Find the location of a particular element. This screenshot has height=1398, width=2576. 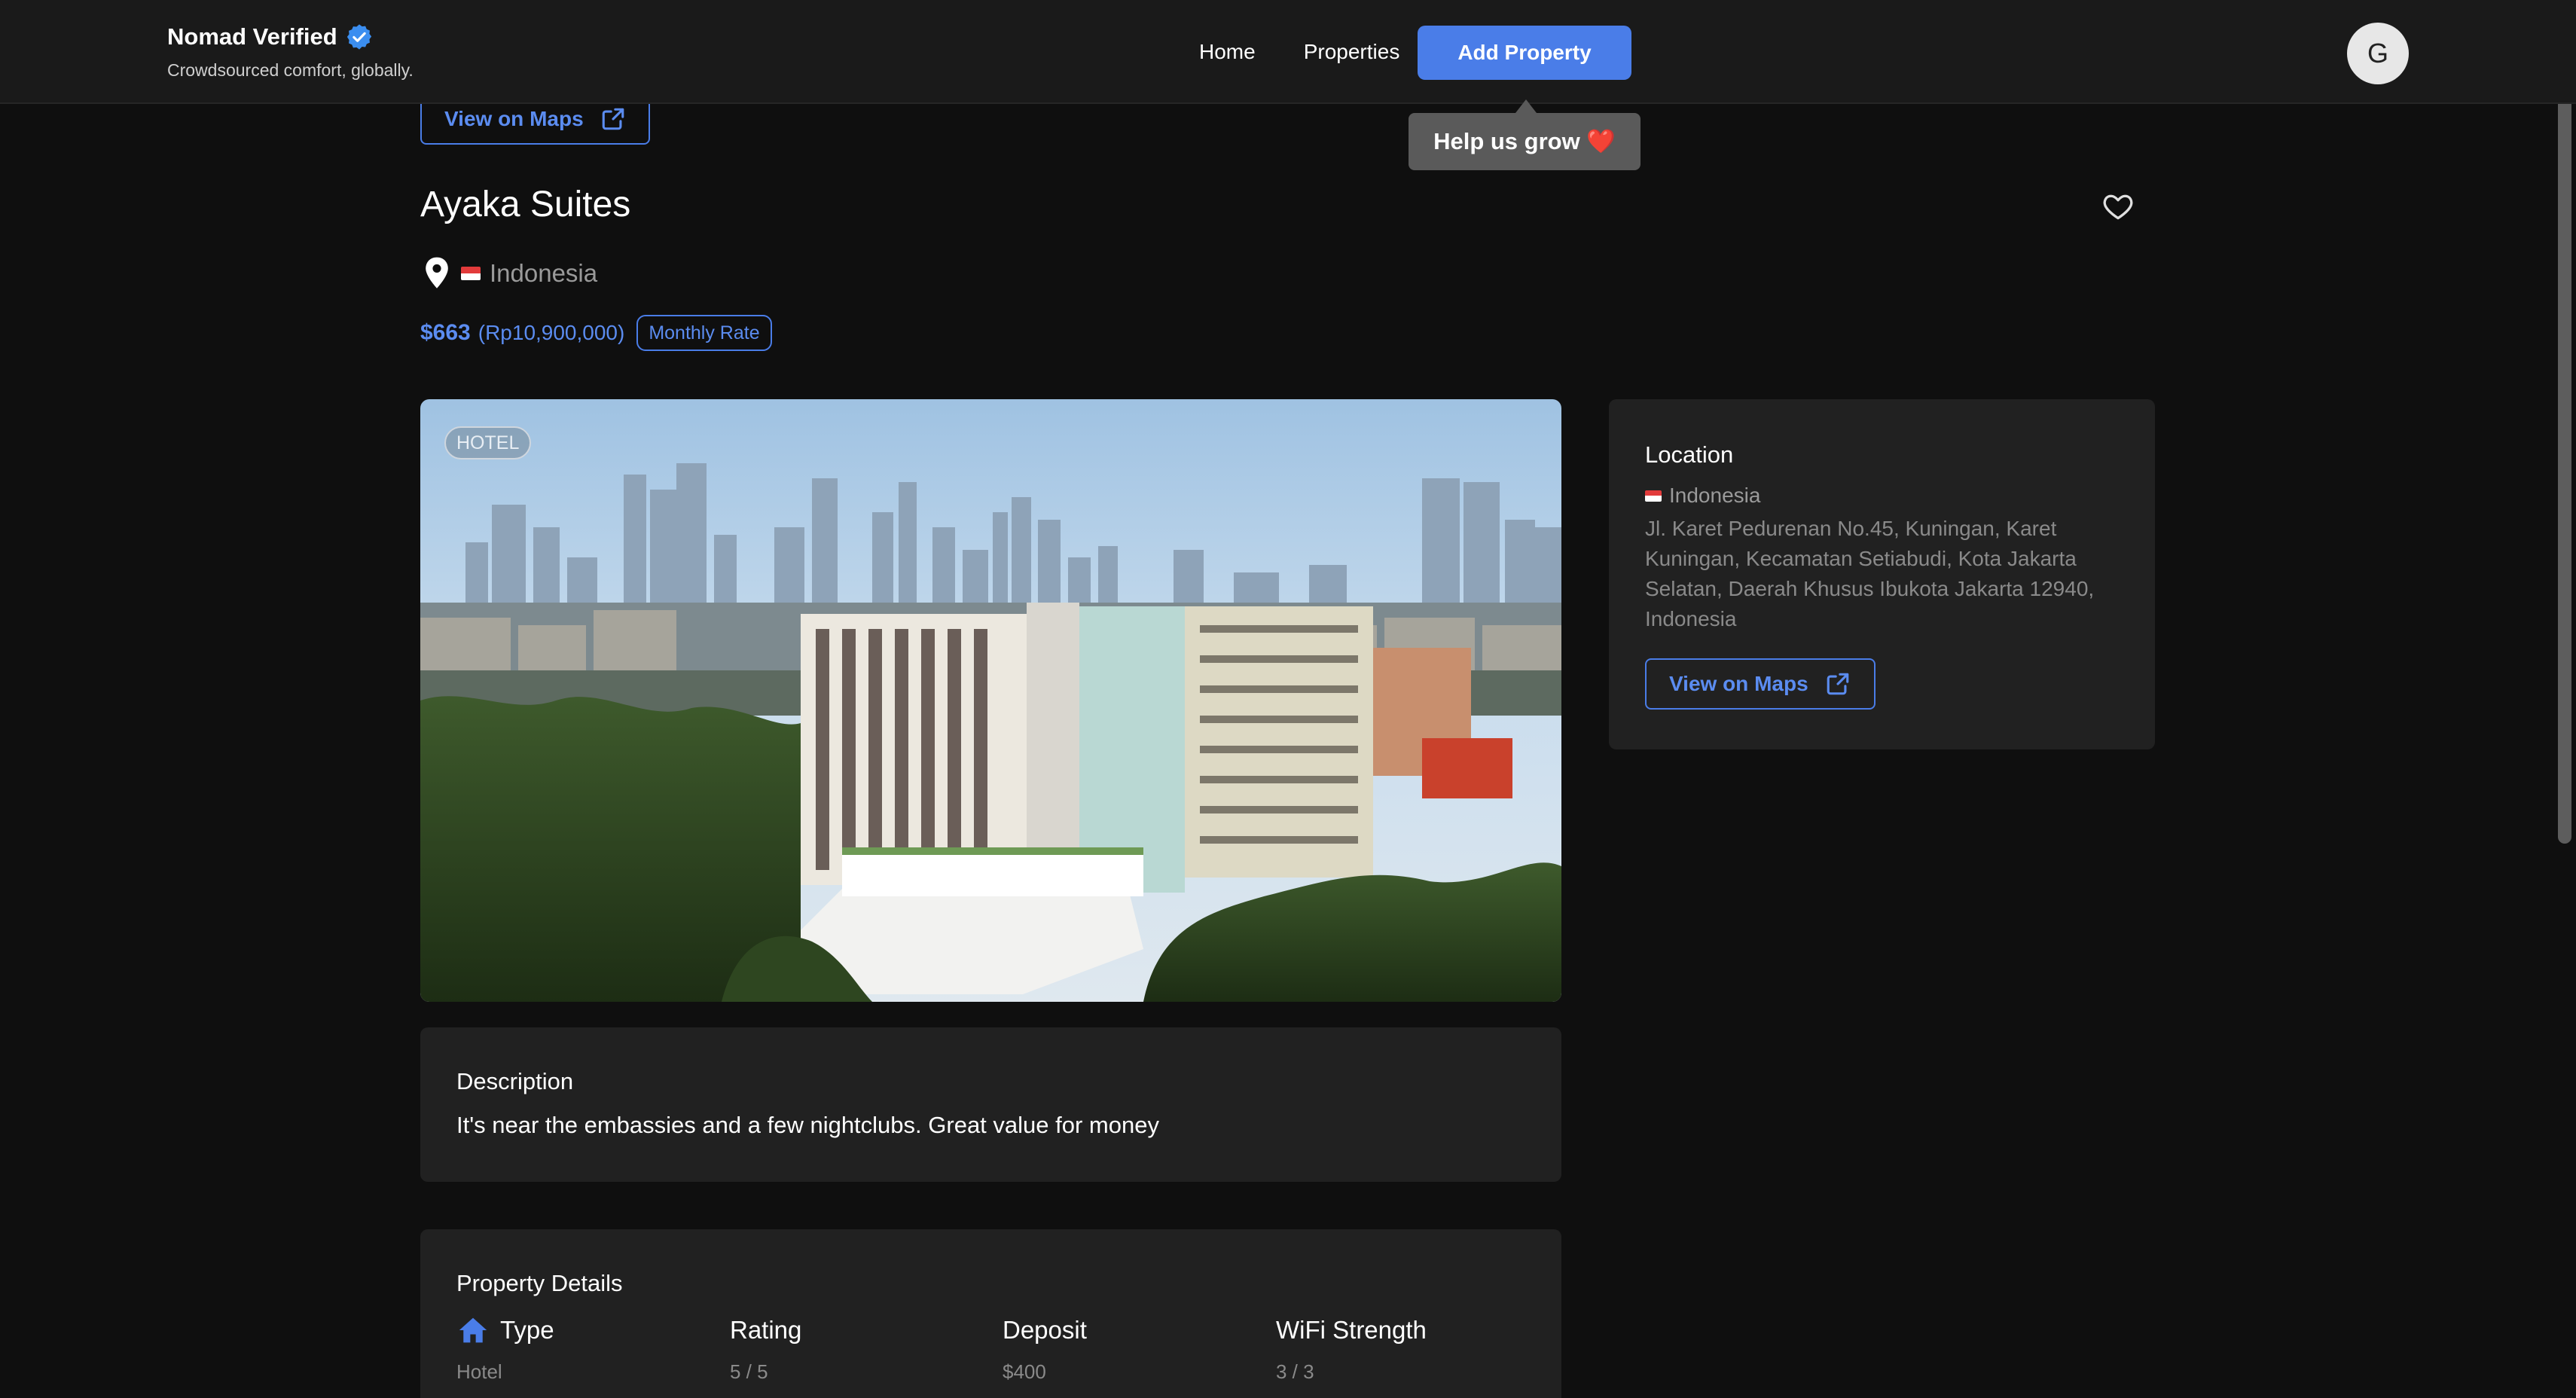

detail-deposit-label: Deposit is located at coordinates (1045, 1330).